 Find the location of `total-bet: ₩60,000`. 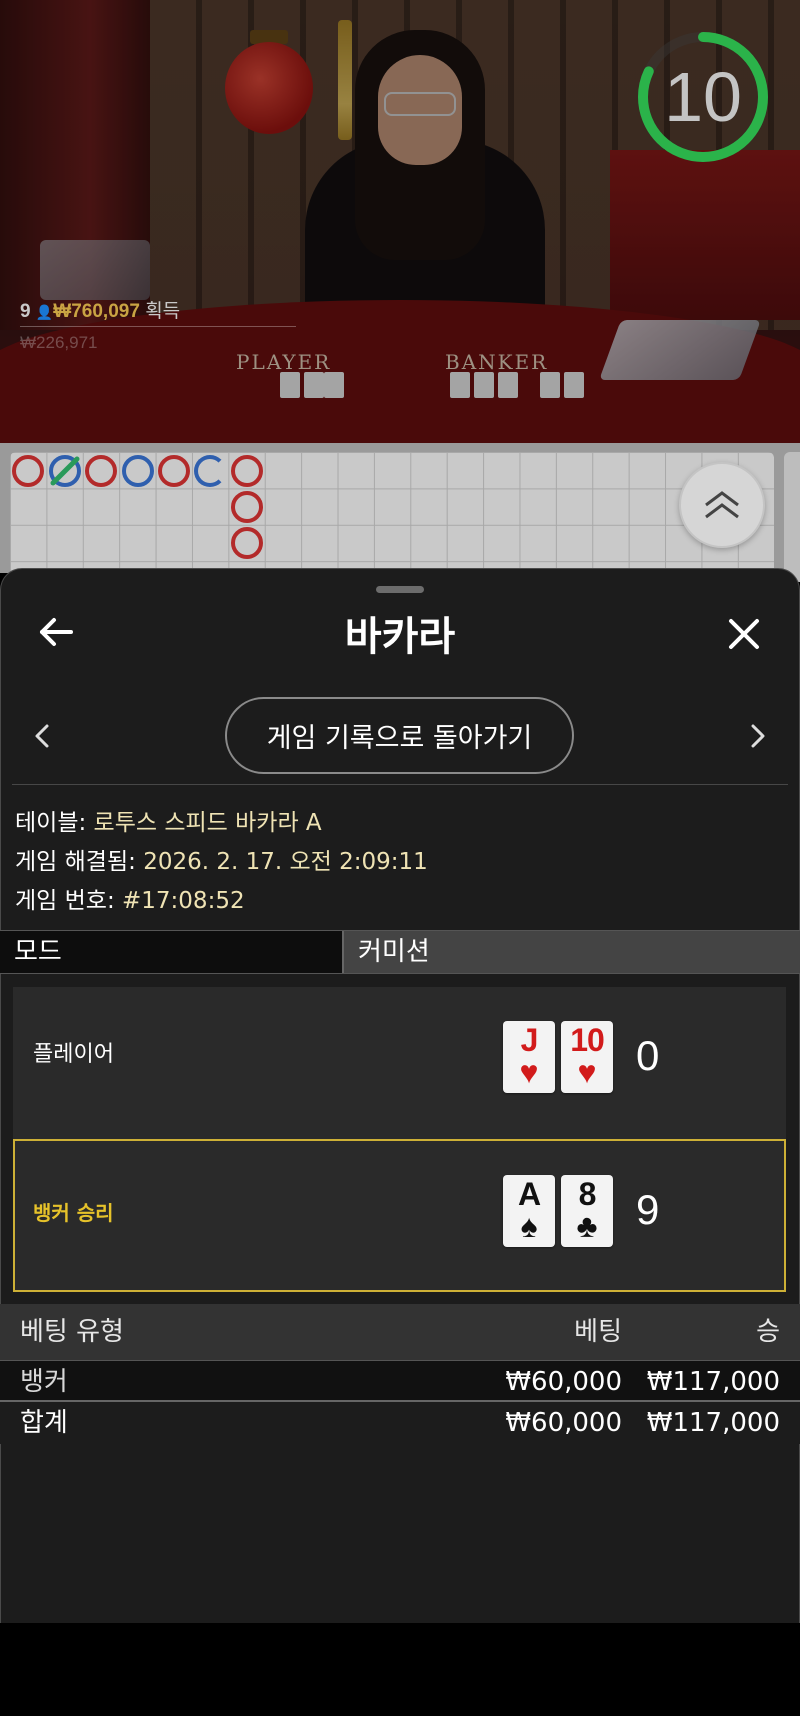

total-bet: ₩60,000 is located at coordinates (563, 1423).